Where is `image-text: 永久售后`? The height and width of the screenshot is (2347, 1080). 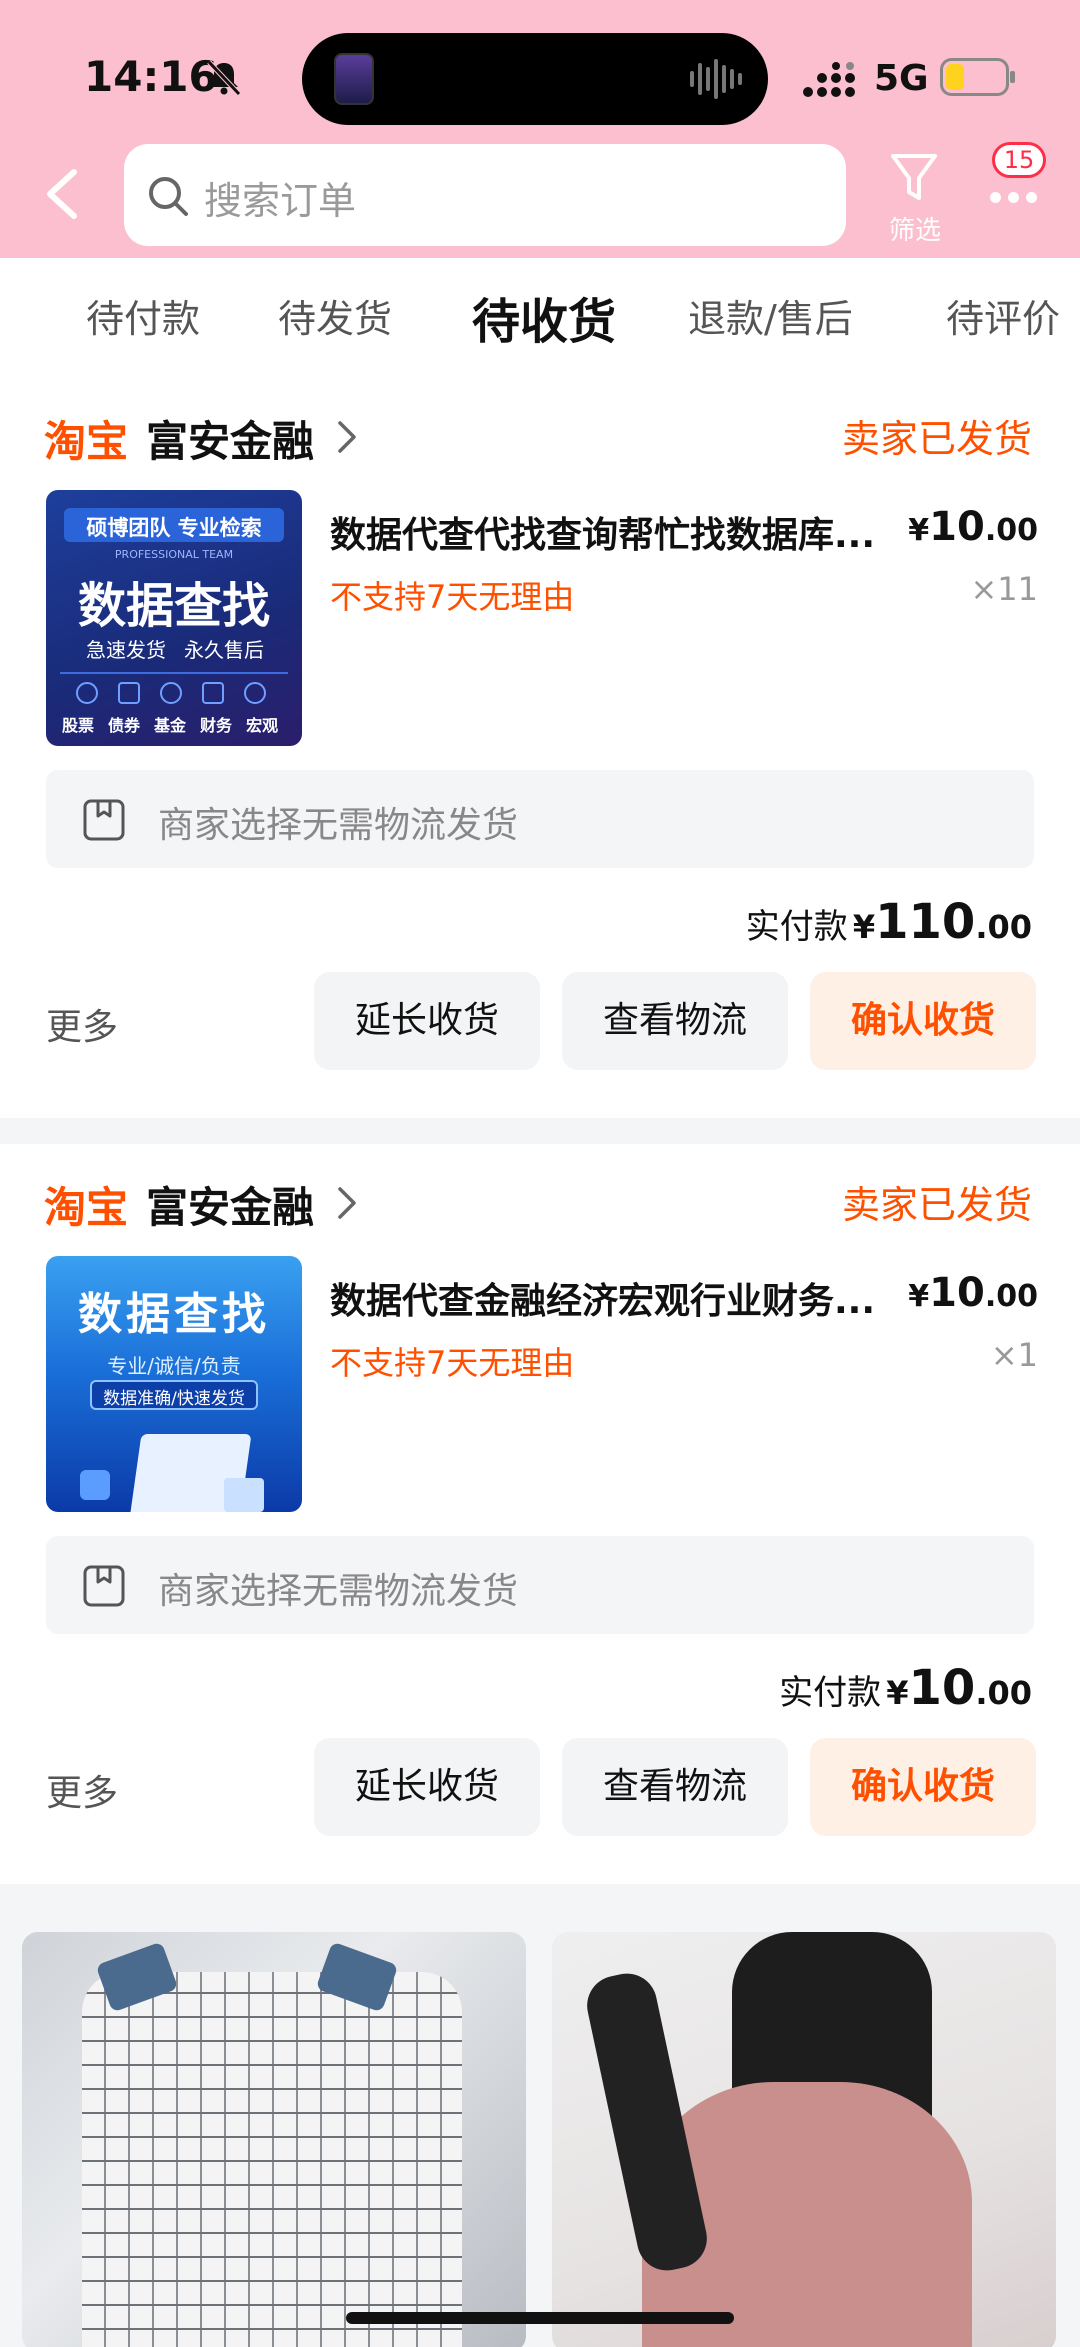
image-text: 永久售后 is located at coordinates (224, 650).